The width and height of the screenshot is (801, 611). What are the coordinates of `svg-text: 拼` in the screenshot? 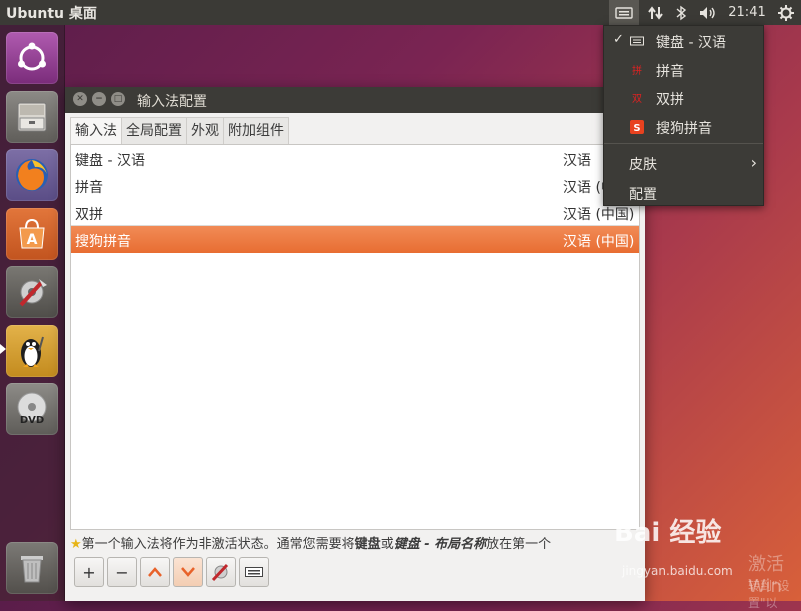 It's located at (637, 70).